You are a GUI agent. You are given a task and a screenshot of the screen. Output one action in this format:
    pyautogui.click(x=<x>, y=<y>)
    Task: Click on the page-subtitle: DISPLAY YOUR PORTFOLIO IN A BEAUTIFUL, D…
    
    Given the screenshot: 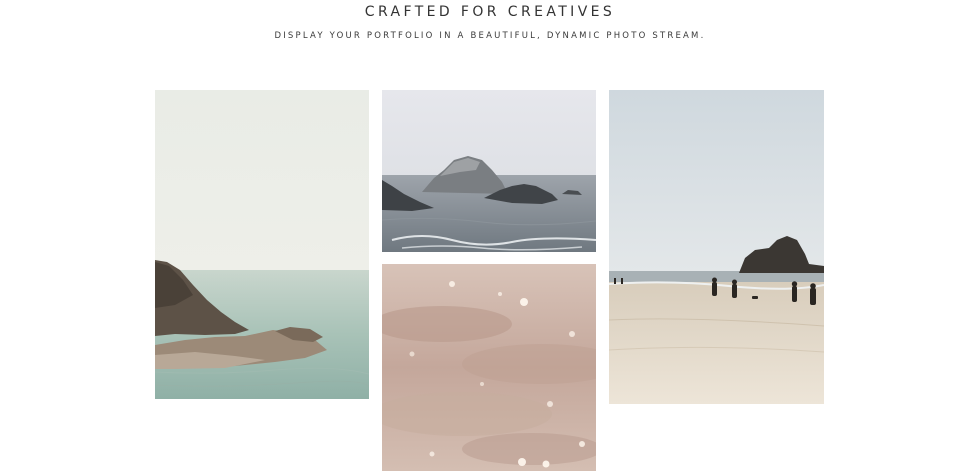 What is the action you would take?
    pyautogui.click(x=490, y=36)
    